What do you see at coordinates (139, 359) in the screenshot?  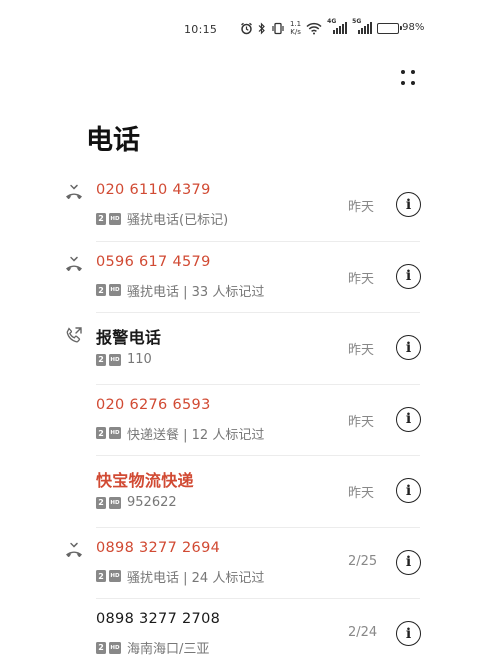 I see `call-detail: 110` at bounding box center [139, 359].